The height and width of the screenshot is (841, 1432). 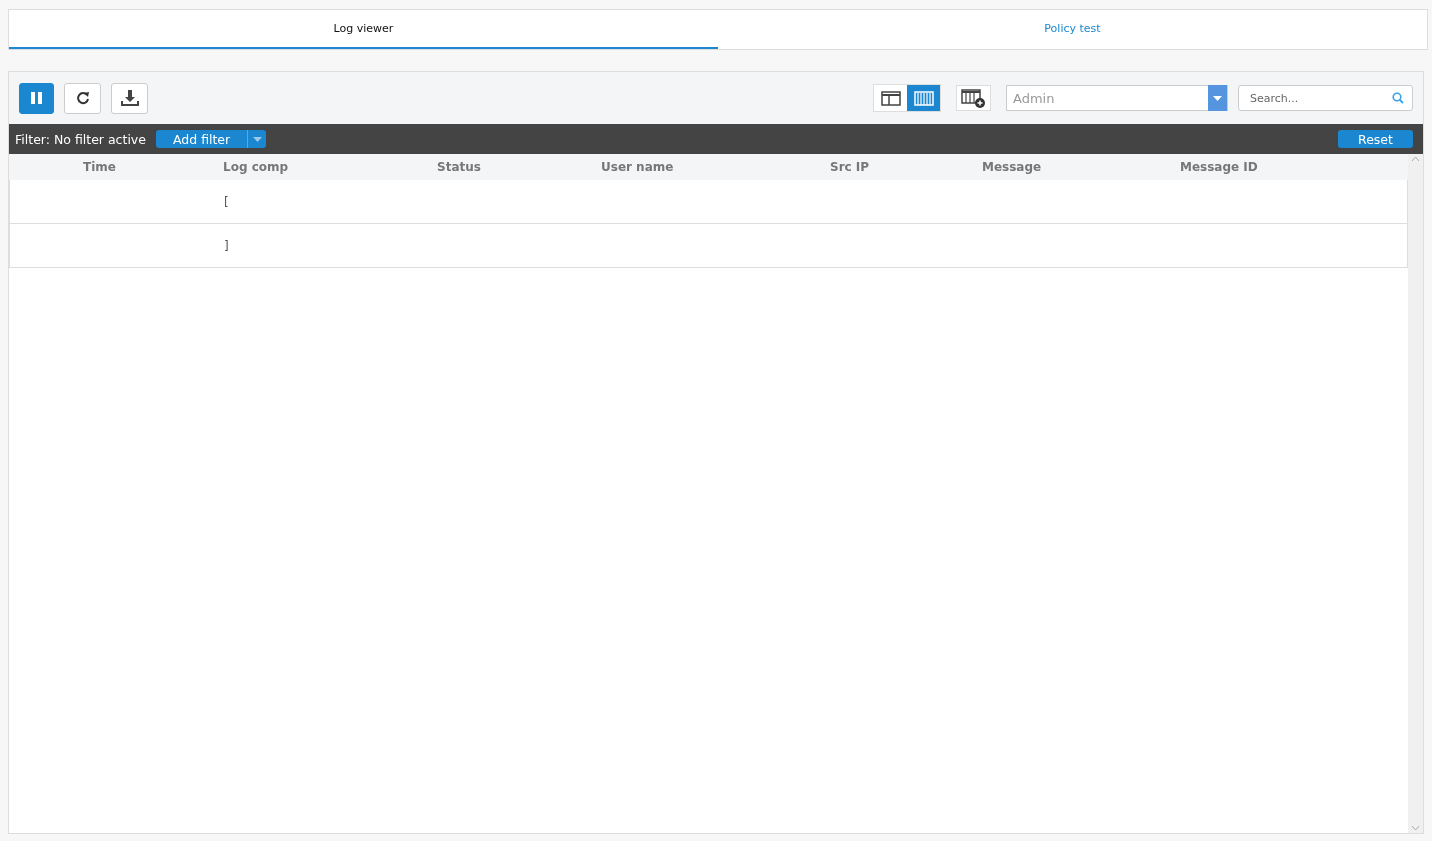 I want to click on download-button, so click(x=129, y=98).